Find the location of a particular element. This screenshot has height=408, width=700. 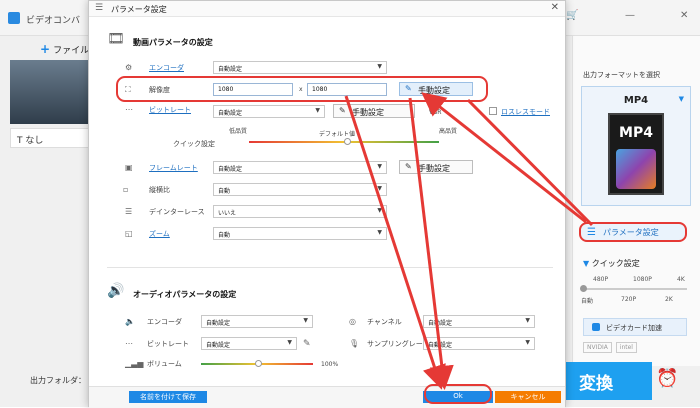

samplerate-select: 自動設定 ▼ is located at coordinates (479, 343).